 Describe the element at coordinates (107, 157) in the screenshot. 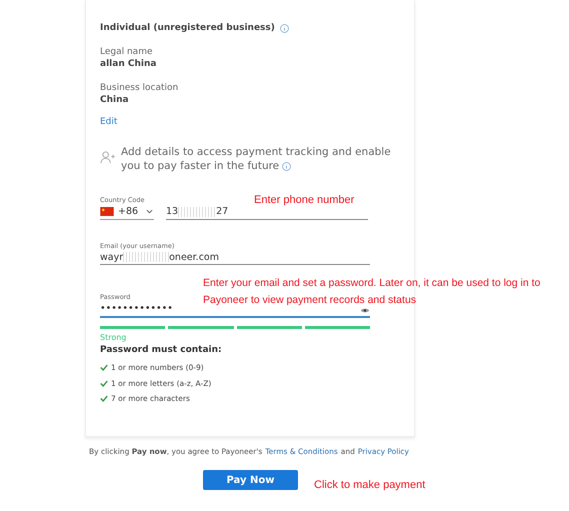

I see `add-person-icon` at that location.